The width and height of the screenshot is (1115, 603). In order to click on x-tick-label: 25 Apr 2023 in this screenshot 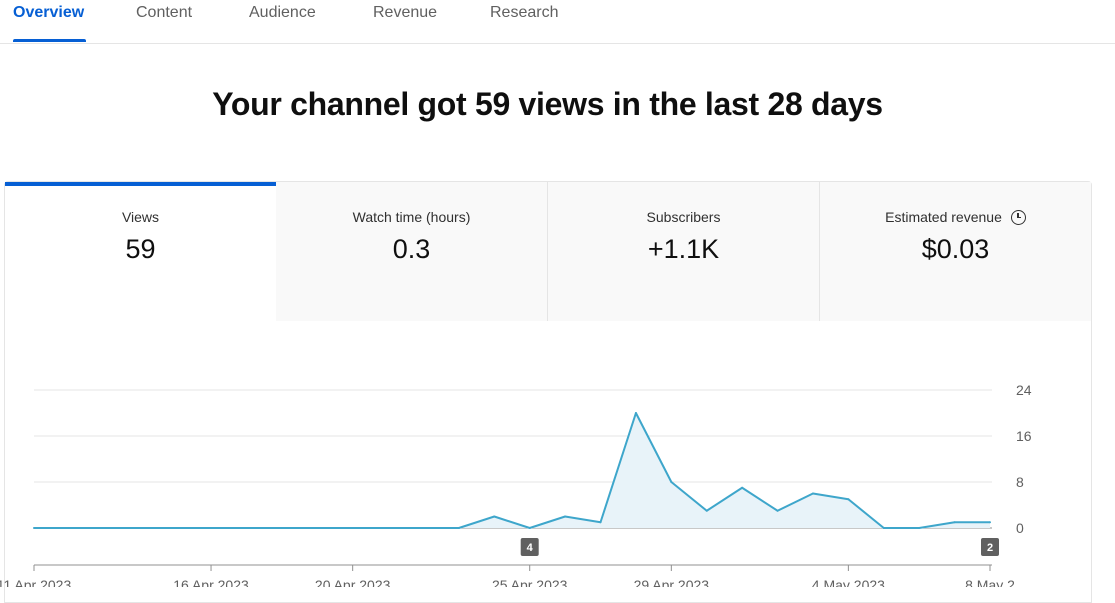, I will do `click(530, 582)`.